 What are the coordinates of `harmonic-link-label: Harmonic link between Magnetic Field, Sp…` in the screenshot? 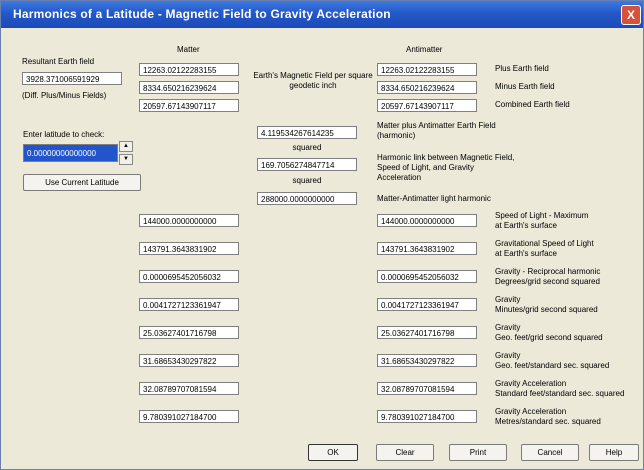 It's located at (446, 167).